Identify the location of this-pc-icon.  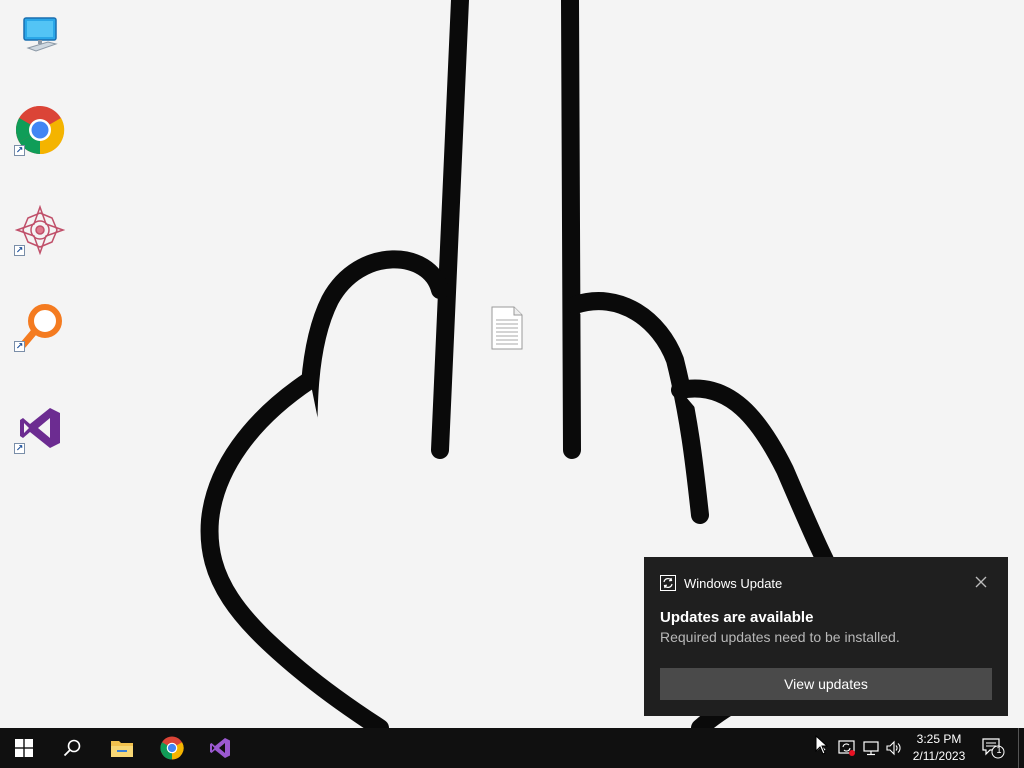
(40, 34).